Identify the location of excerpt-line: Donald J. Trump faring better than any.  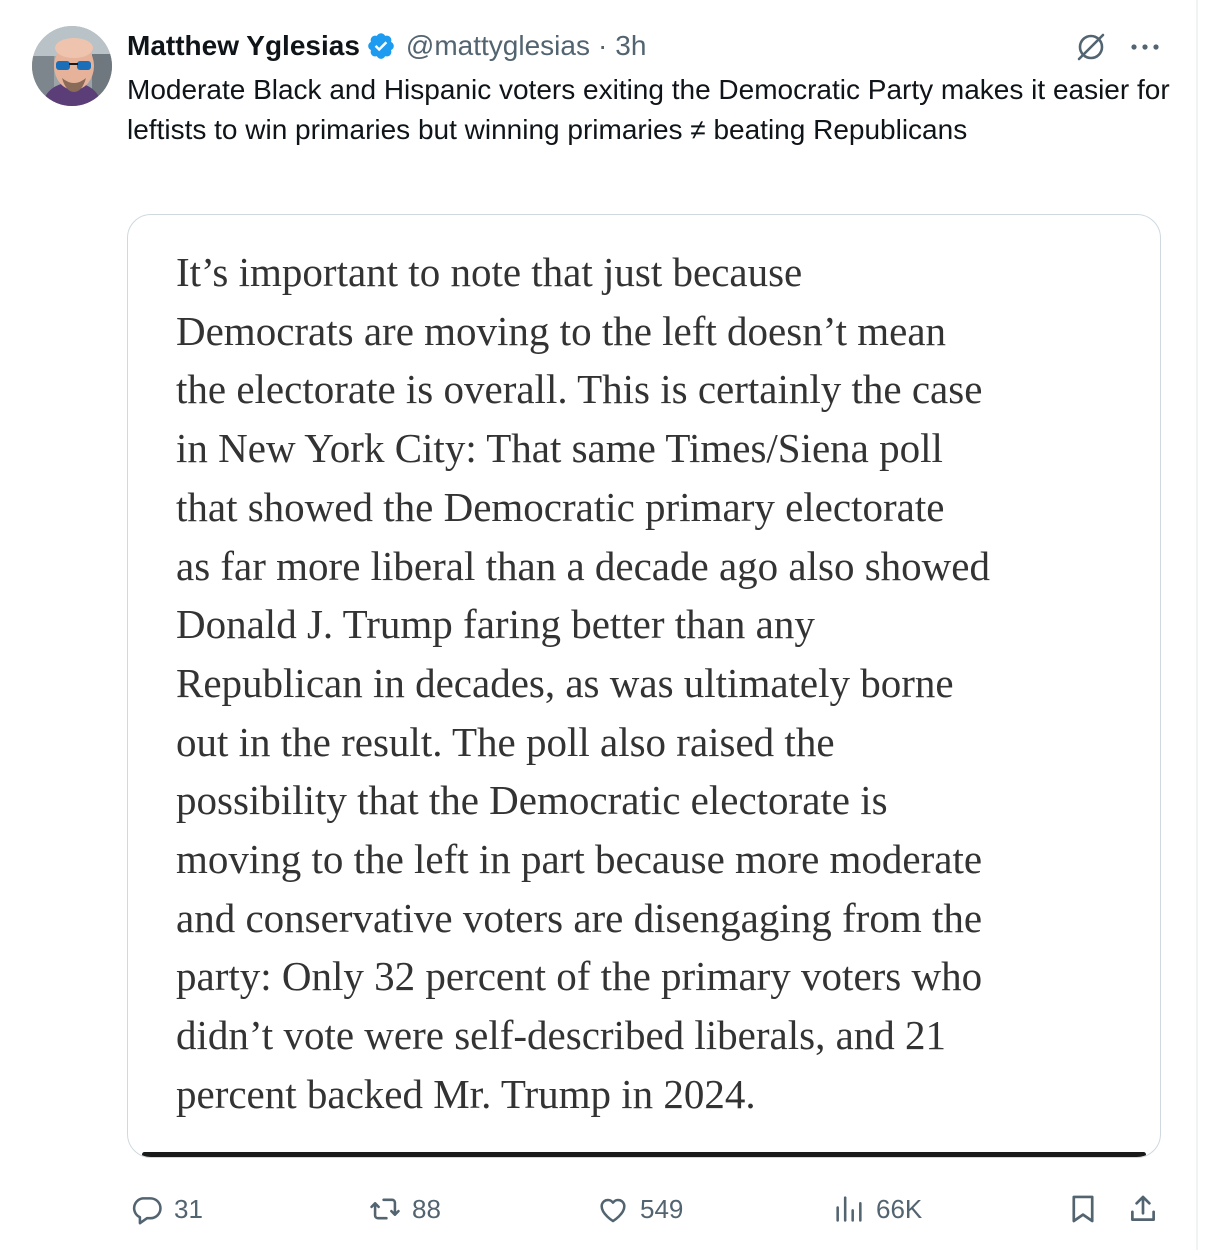
(495, 624).